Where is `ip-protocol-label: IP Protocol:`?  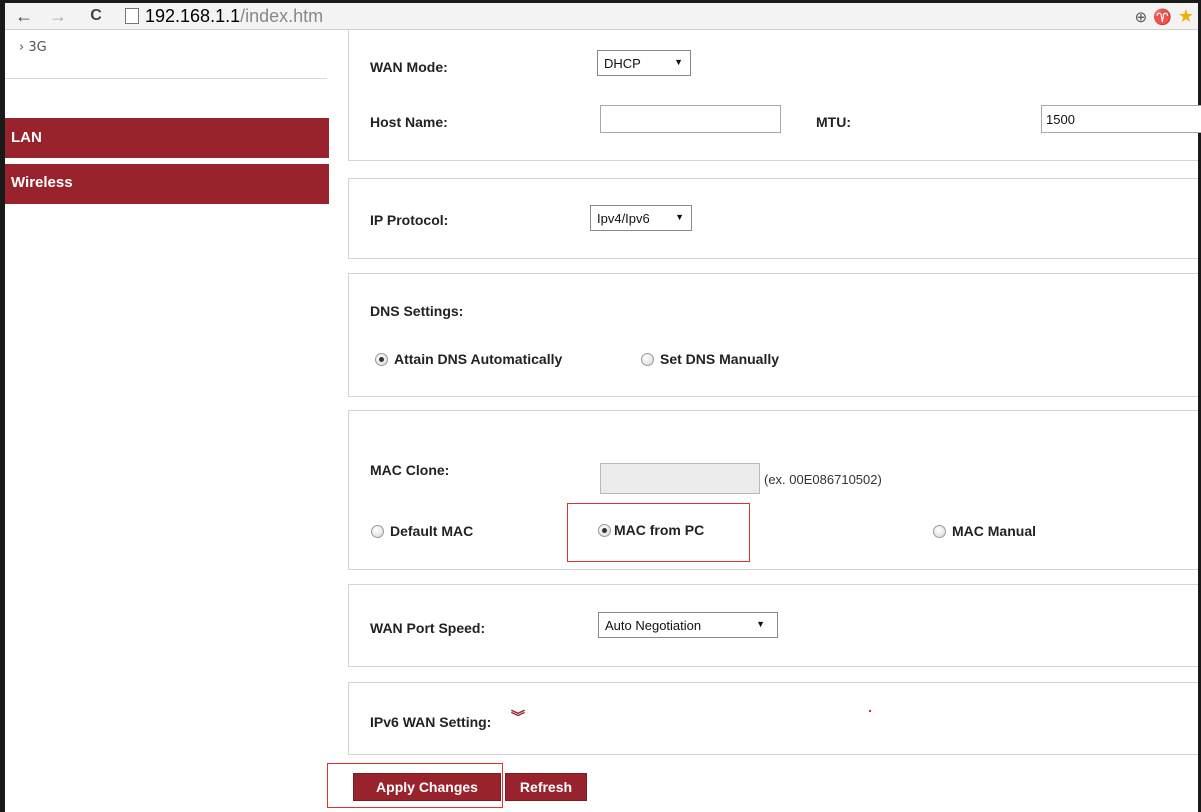
ip-protocol-label: IP Protocol: is located at coordinates (409, 220).